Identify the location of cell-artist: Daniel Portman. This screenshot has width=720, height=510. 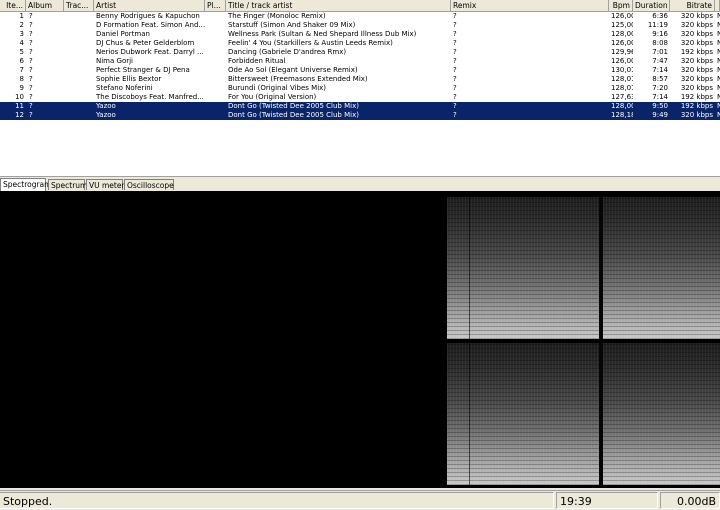
(123, 34).